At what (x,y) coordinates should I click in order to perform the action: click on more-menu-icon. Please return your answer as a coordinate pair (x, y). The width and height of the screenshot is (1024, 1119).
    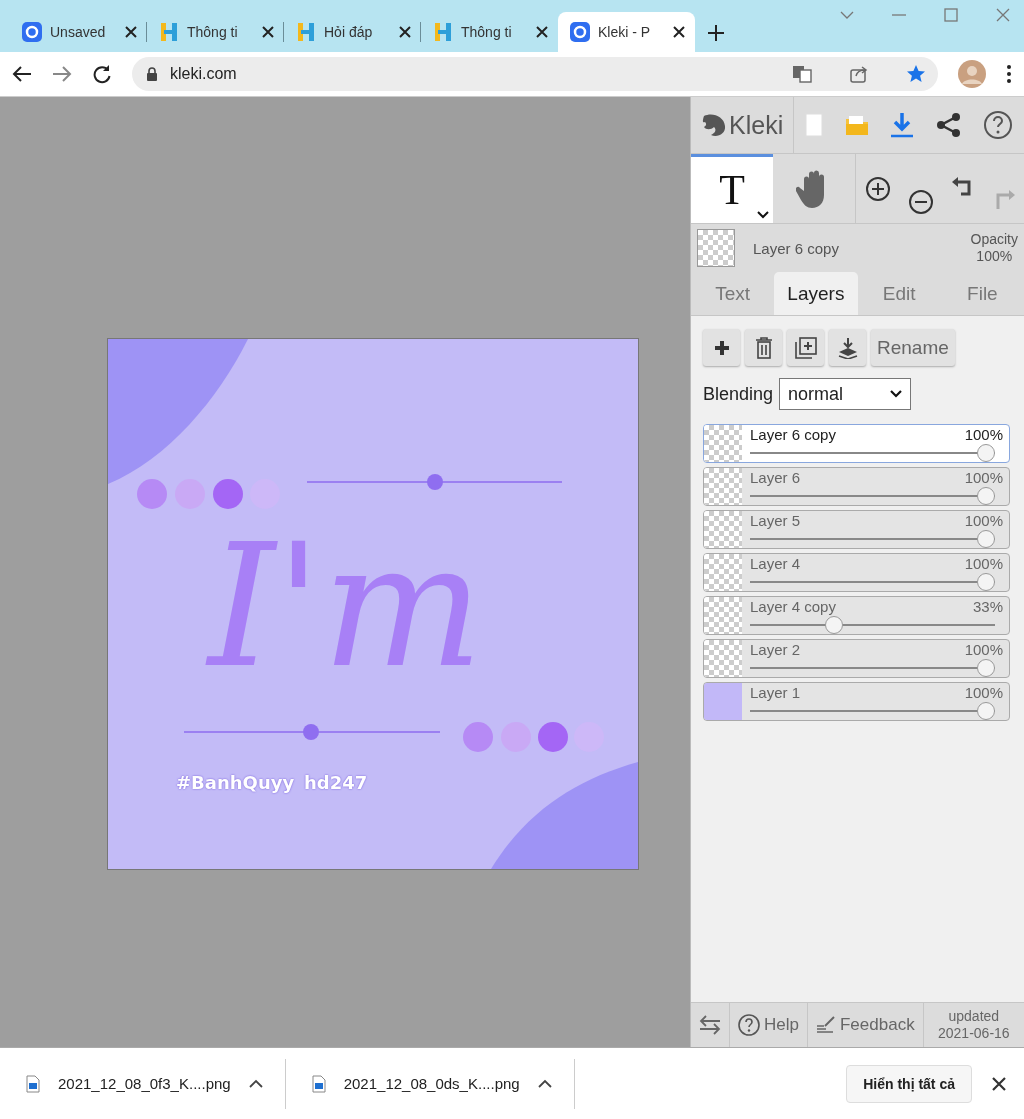
    Looking at the image, I should click on (1009, 74).